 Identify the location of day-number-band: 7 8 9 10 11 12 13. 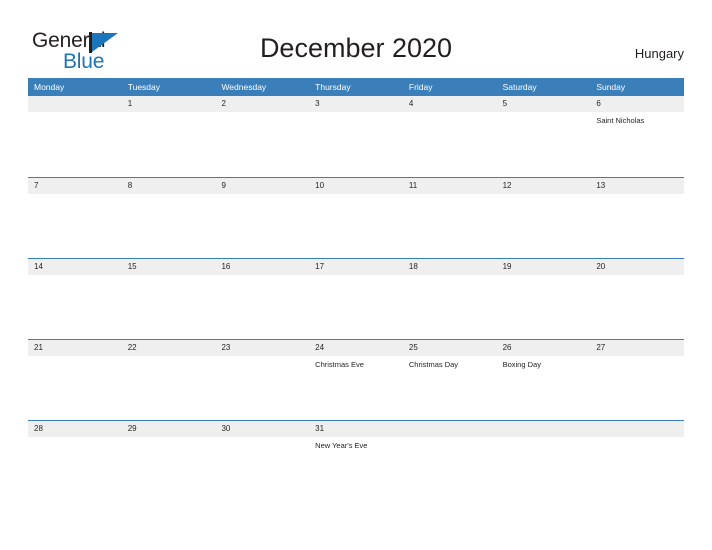
(356, 186).